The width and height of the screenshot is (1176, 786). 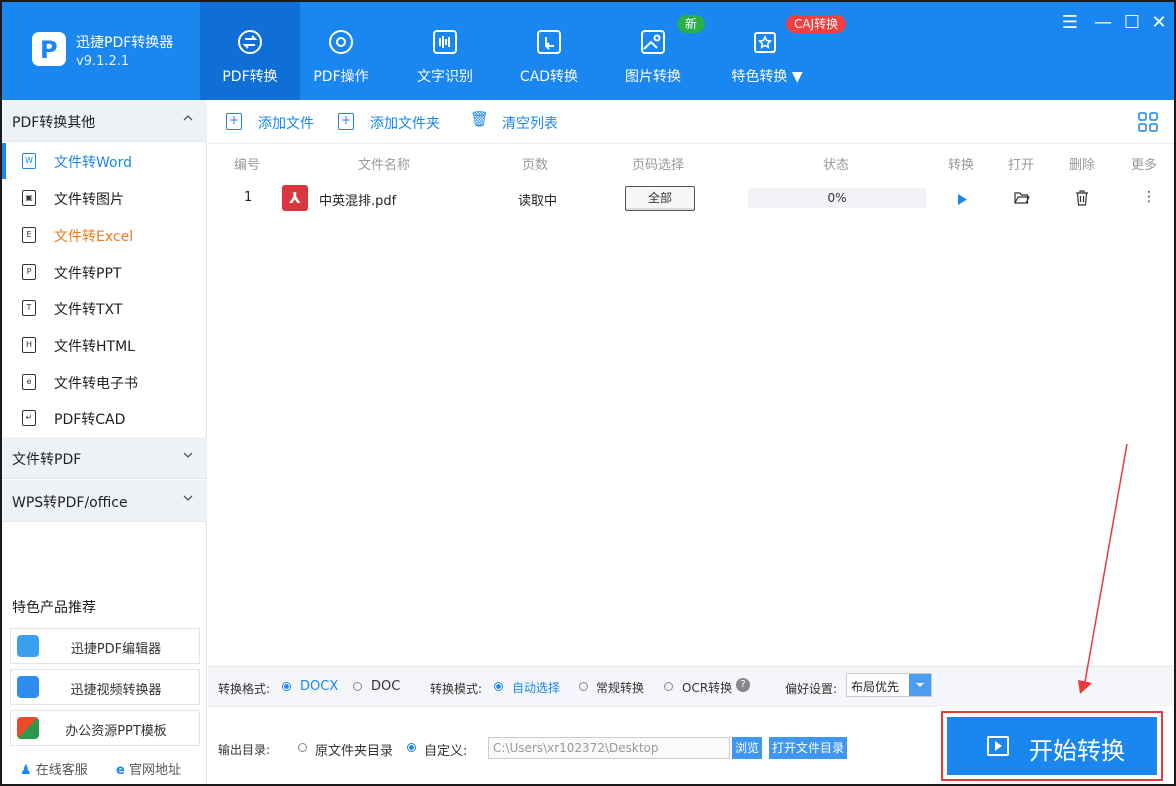 What do you see at coordinates (346, 121) in the screenshot?
I see `add-folder-icon: +` at bounding box center [346, 121].